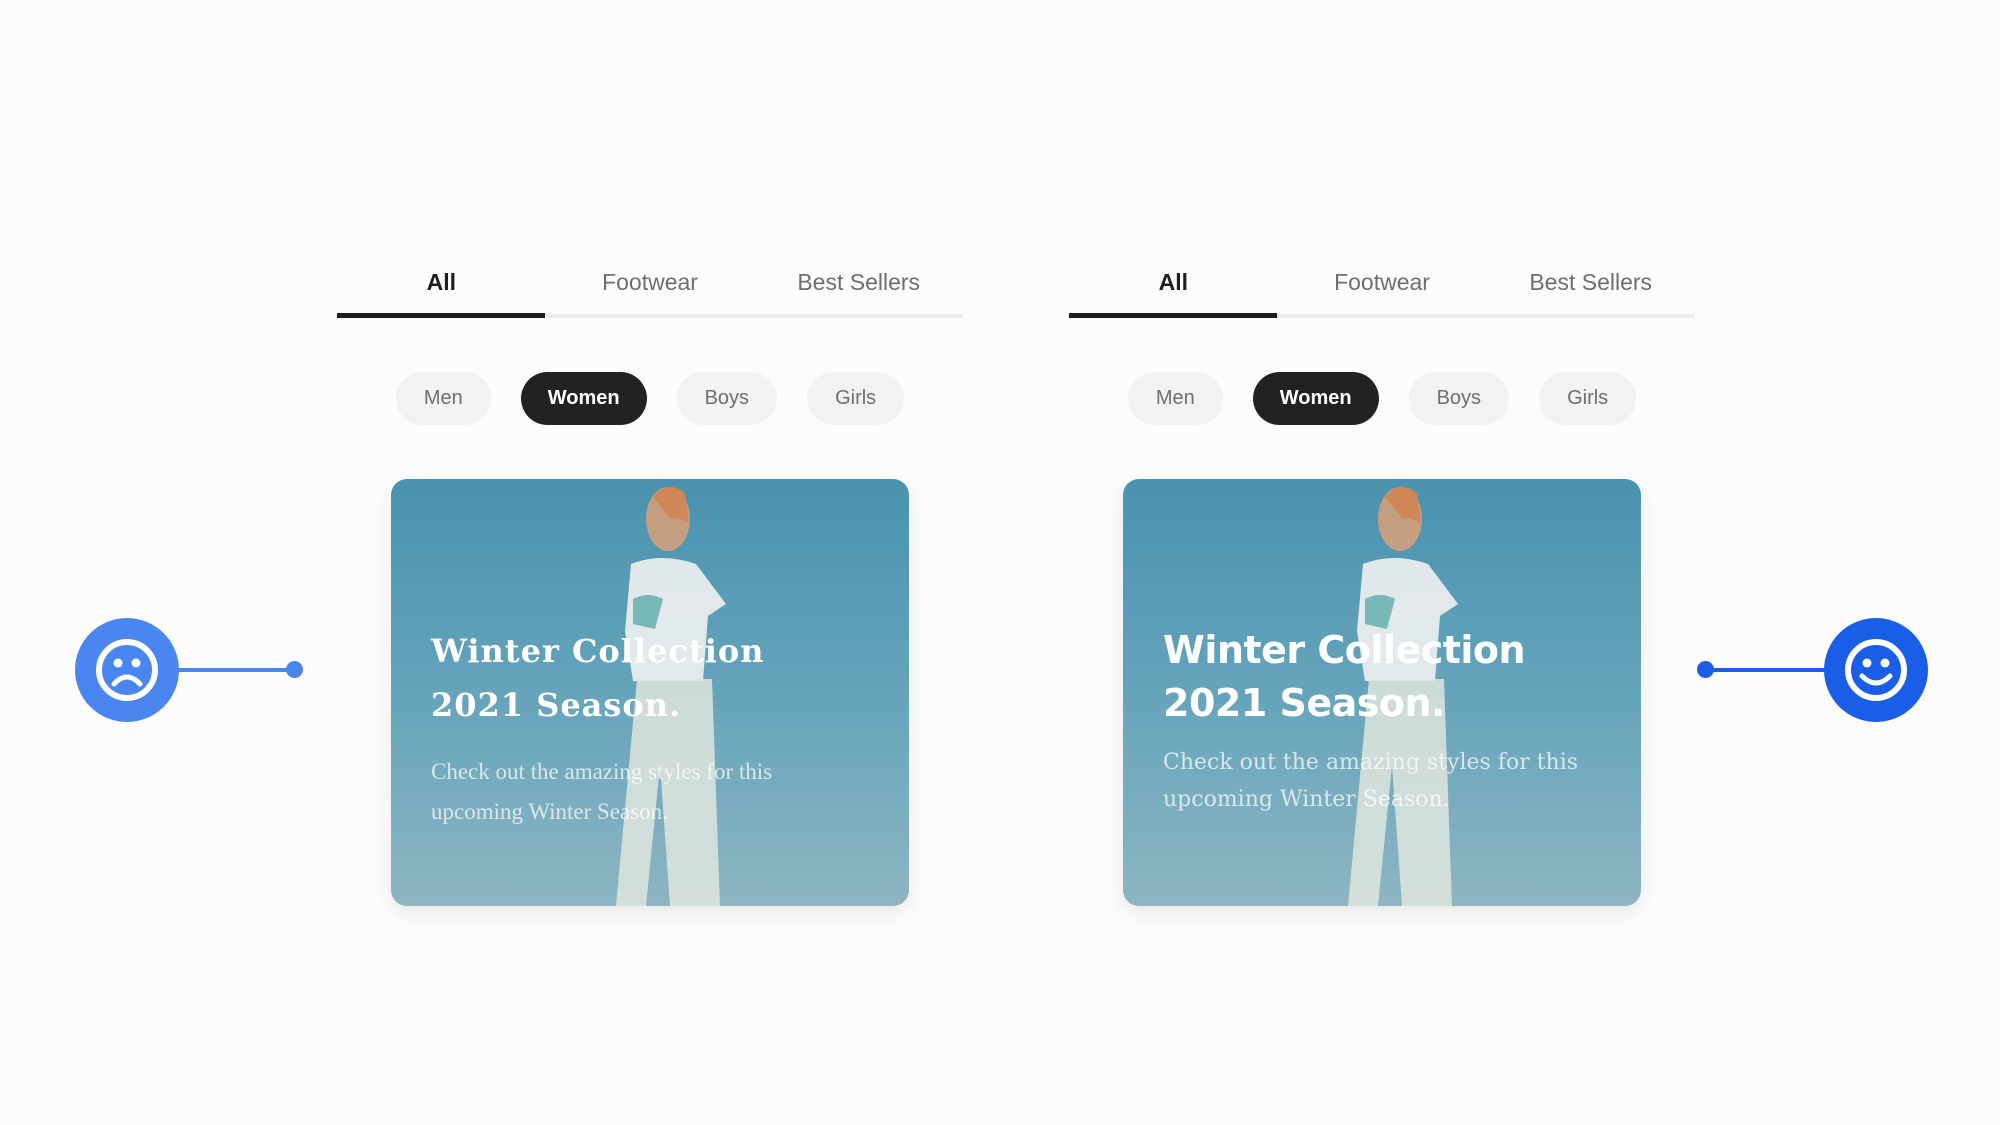 The image size is (2000, 1125). I want to click on happy-face-badge, so click(1876, 670).